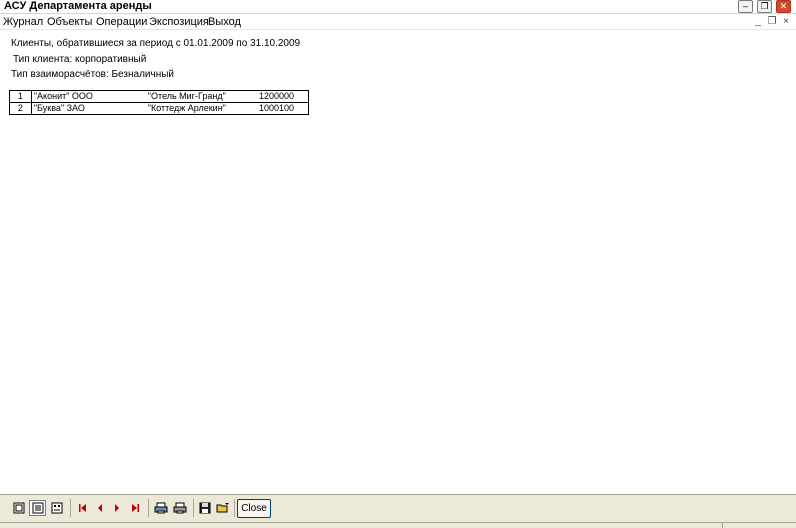  Describe the element at coordinates (37, 508) in the screenshot. I see `page-width-view-icon` at that location.